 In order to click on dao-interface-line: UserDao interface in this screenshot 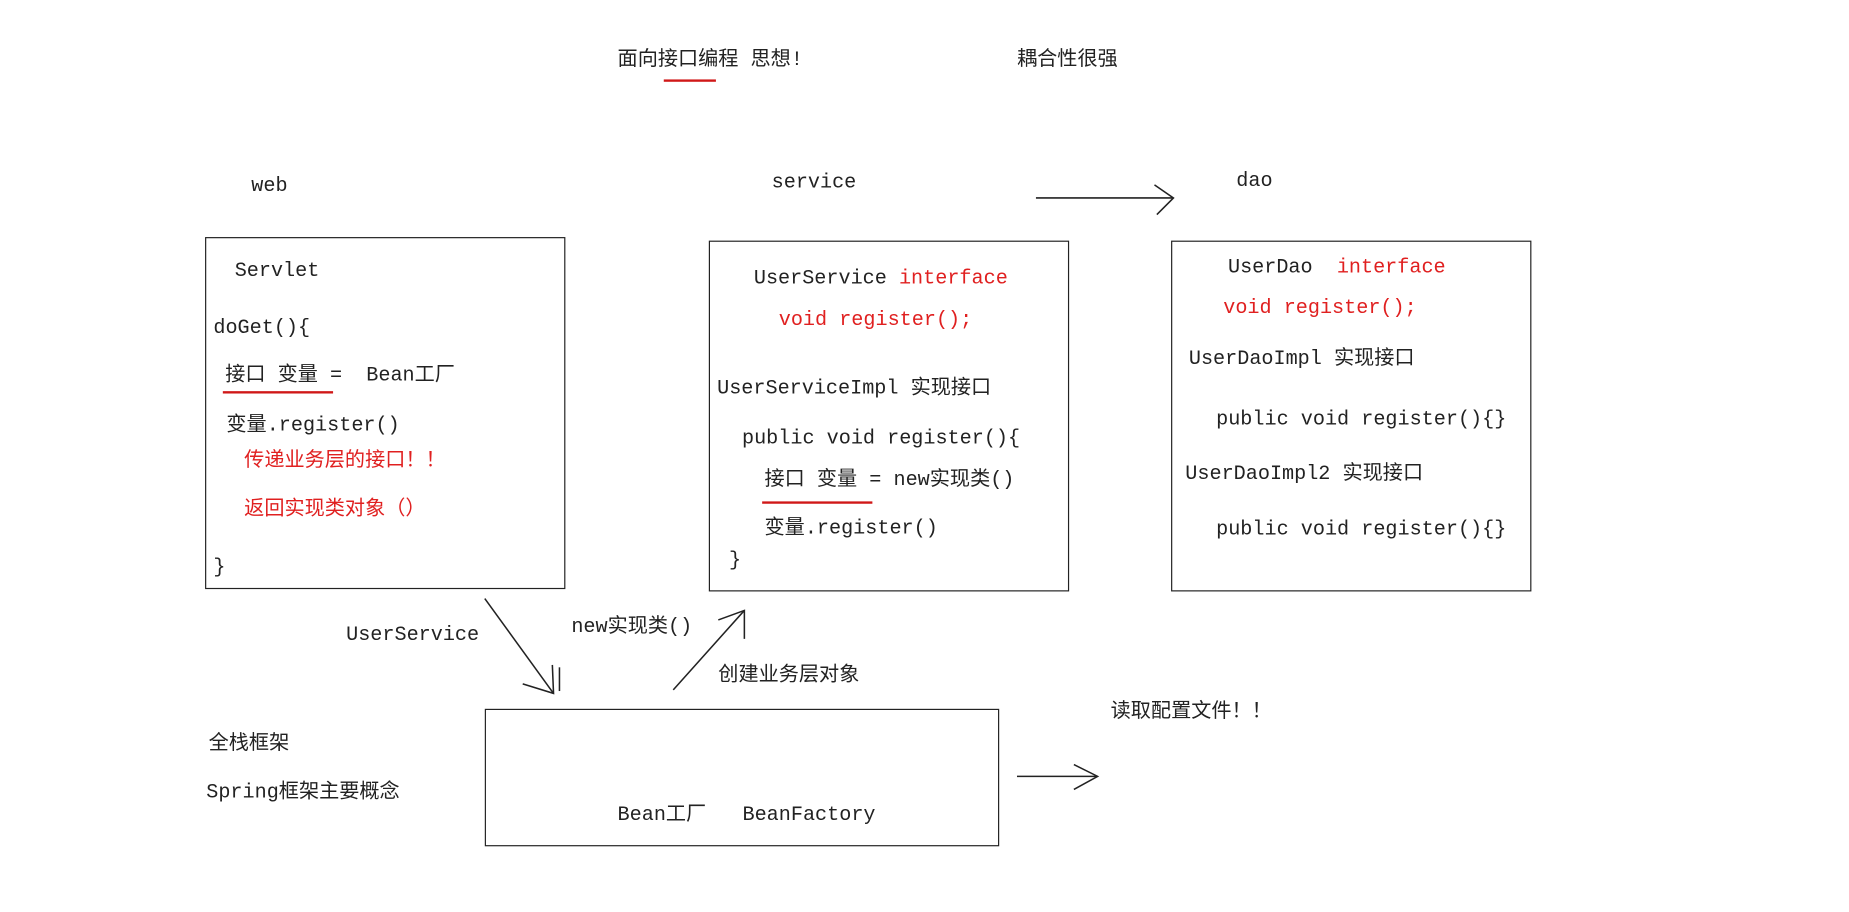, I will do `click(1337, 269)`.